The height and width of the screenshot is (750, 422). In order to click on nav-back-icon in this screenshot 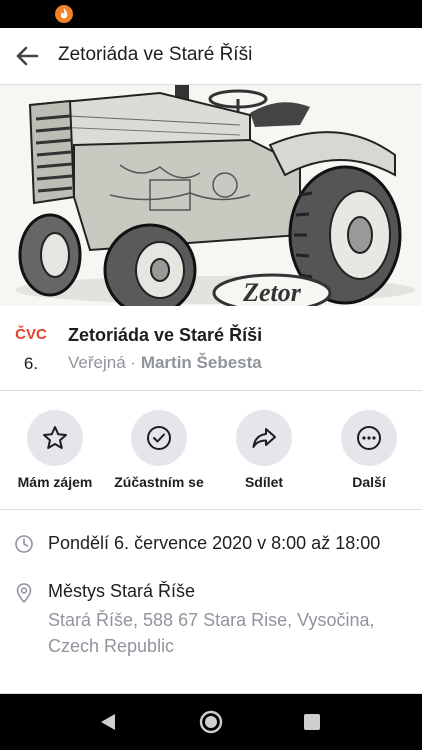, I will do `click(108, 722)`.